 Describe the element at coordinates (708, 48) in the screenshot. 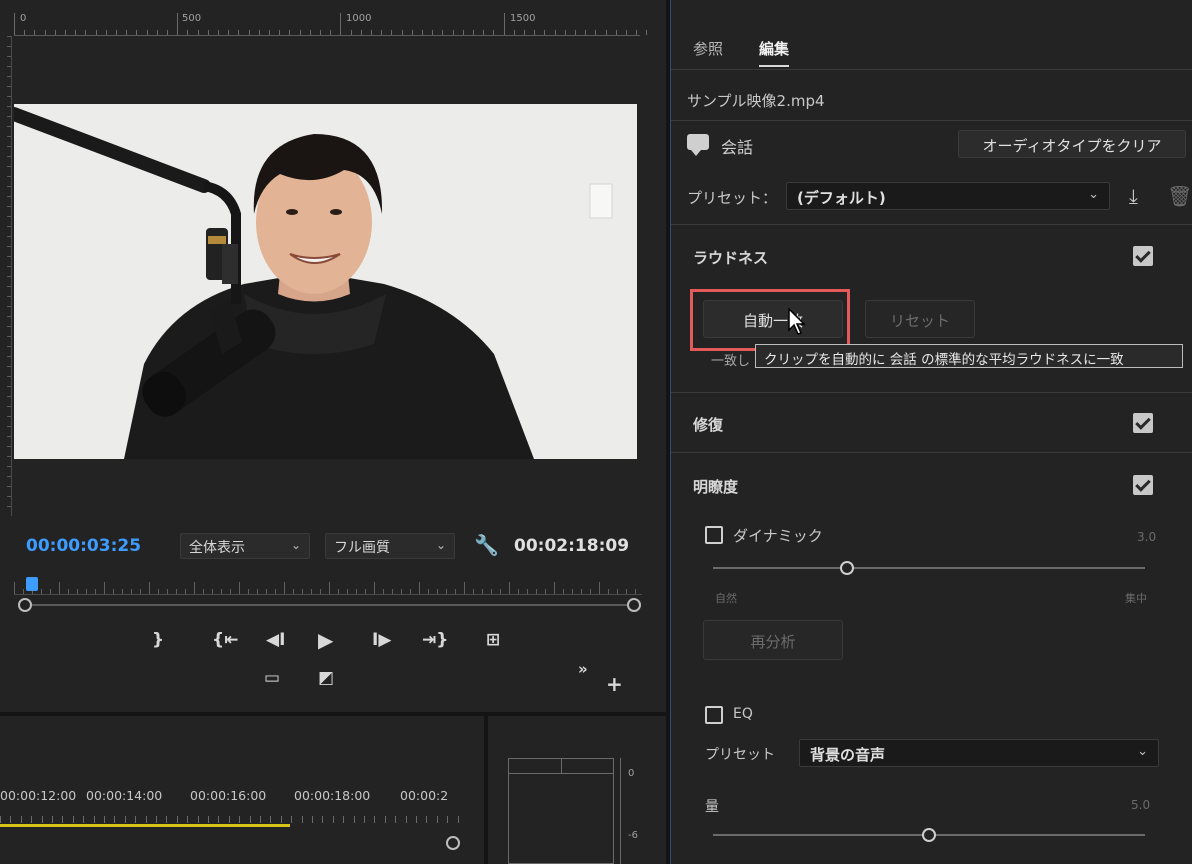

I see `tab-browse: 参照` at that location.